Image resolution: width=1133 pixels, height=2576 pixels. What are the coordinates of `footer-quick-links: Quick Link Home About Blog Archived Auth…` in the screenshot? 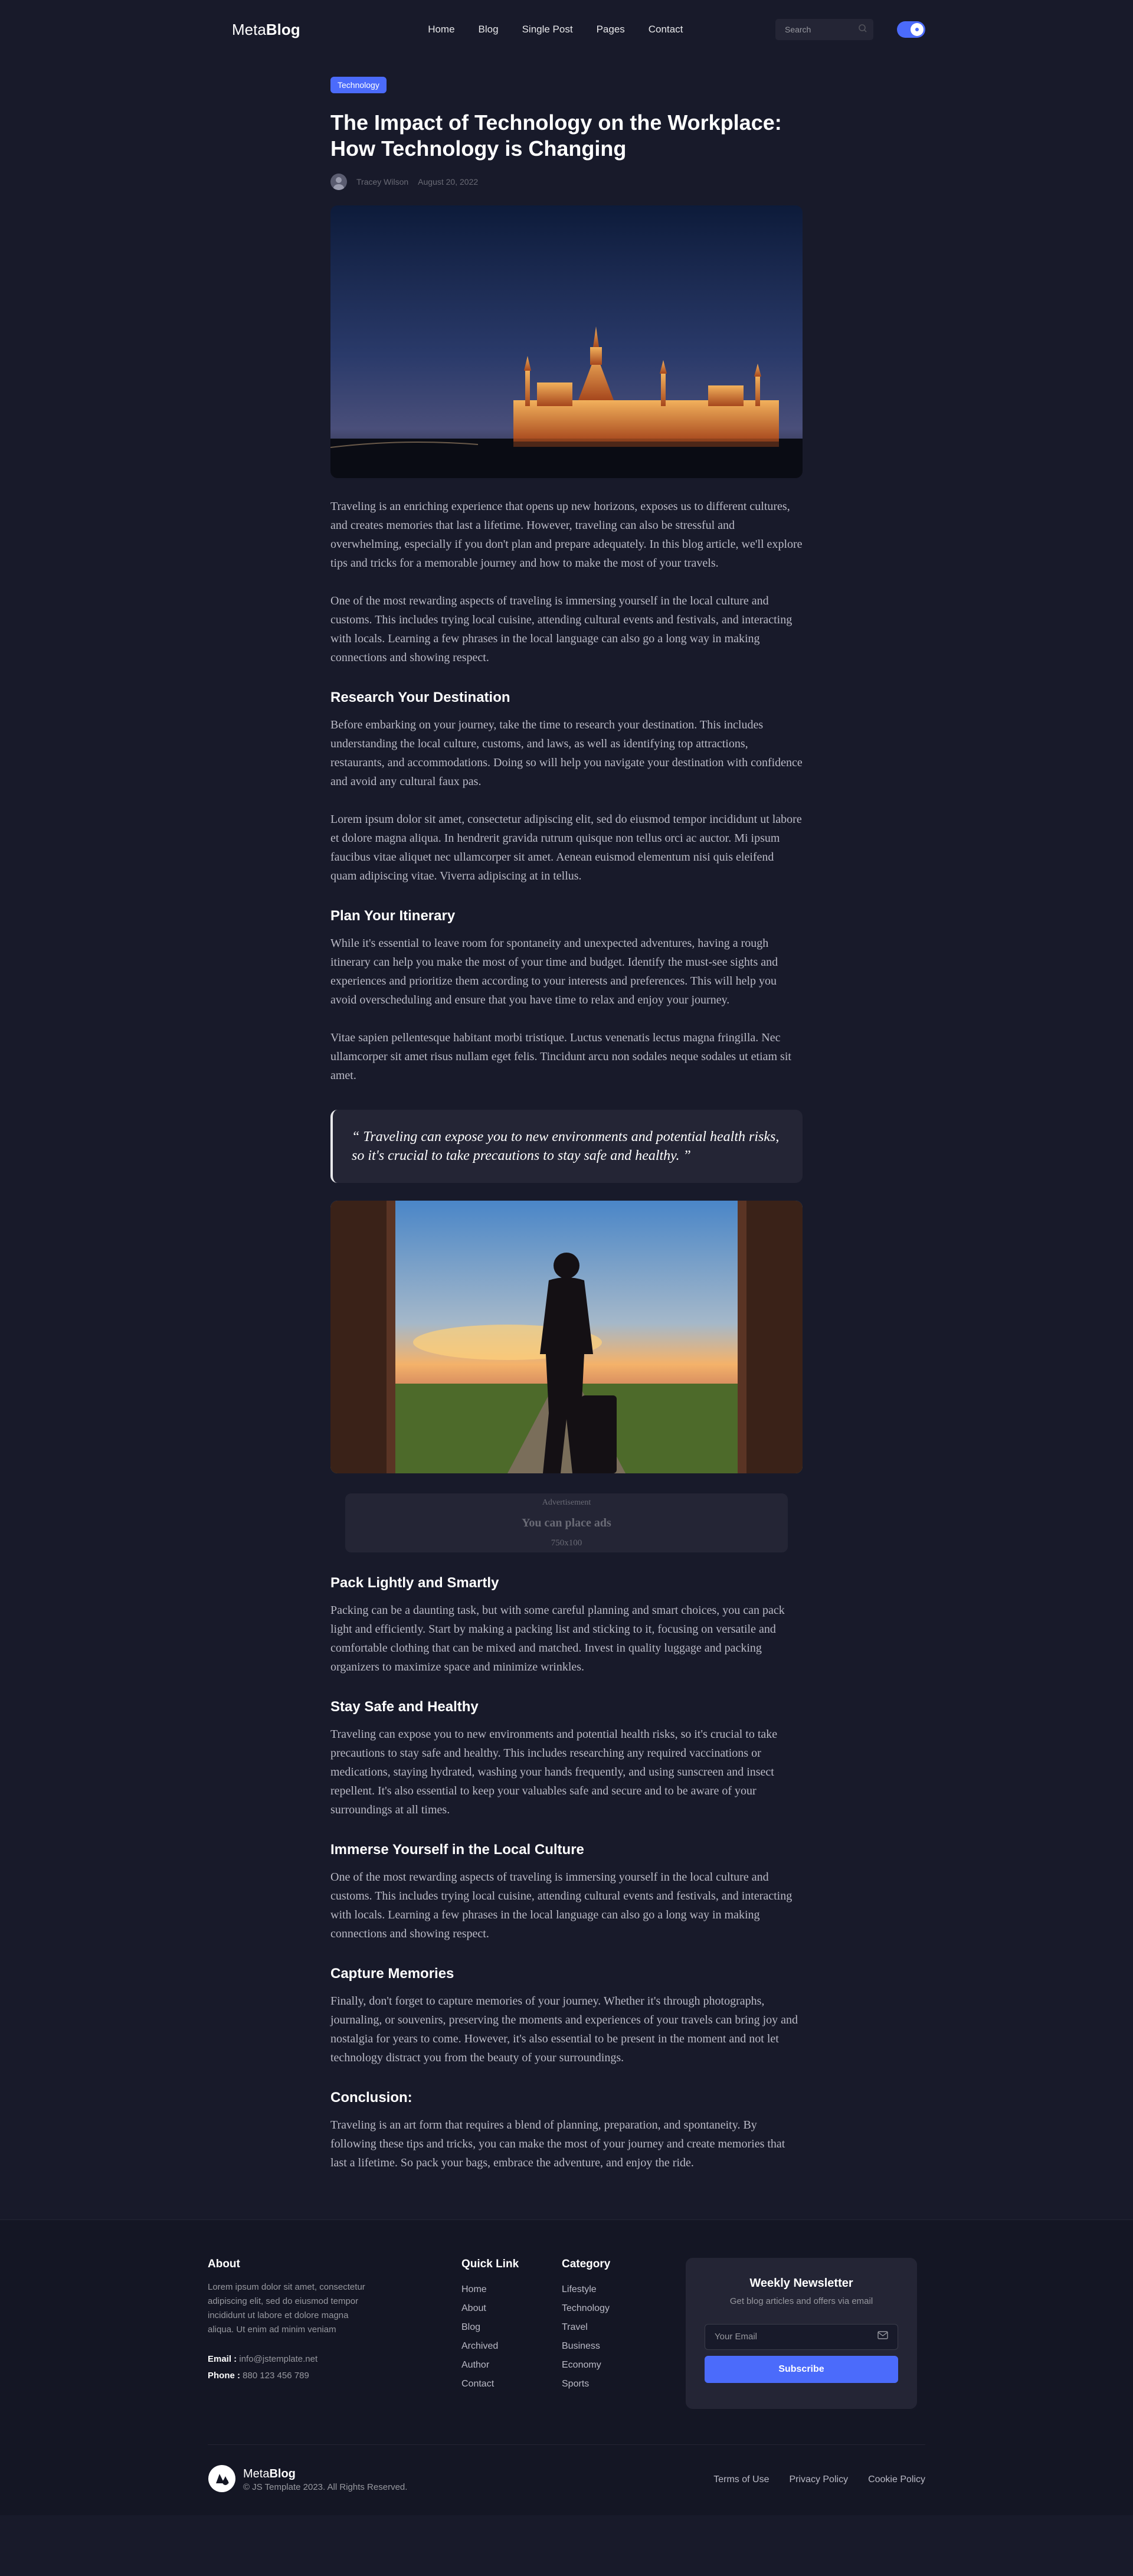 It's located at (511, 2351).